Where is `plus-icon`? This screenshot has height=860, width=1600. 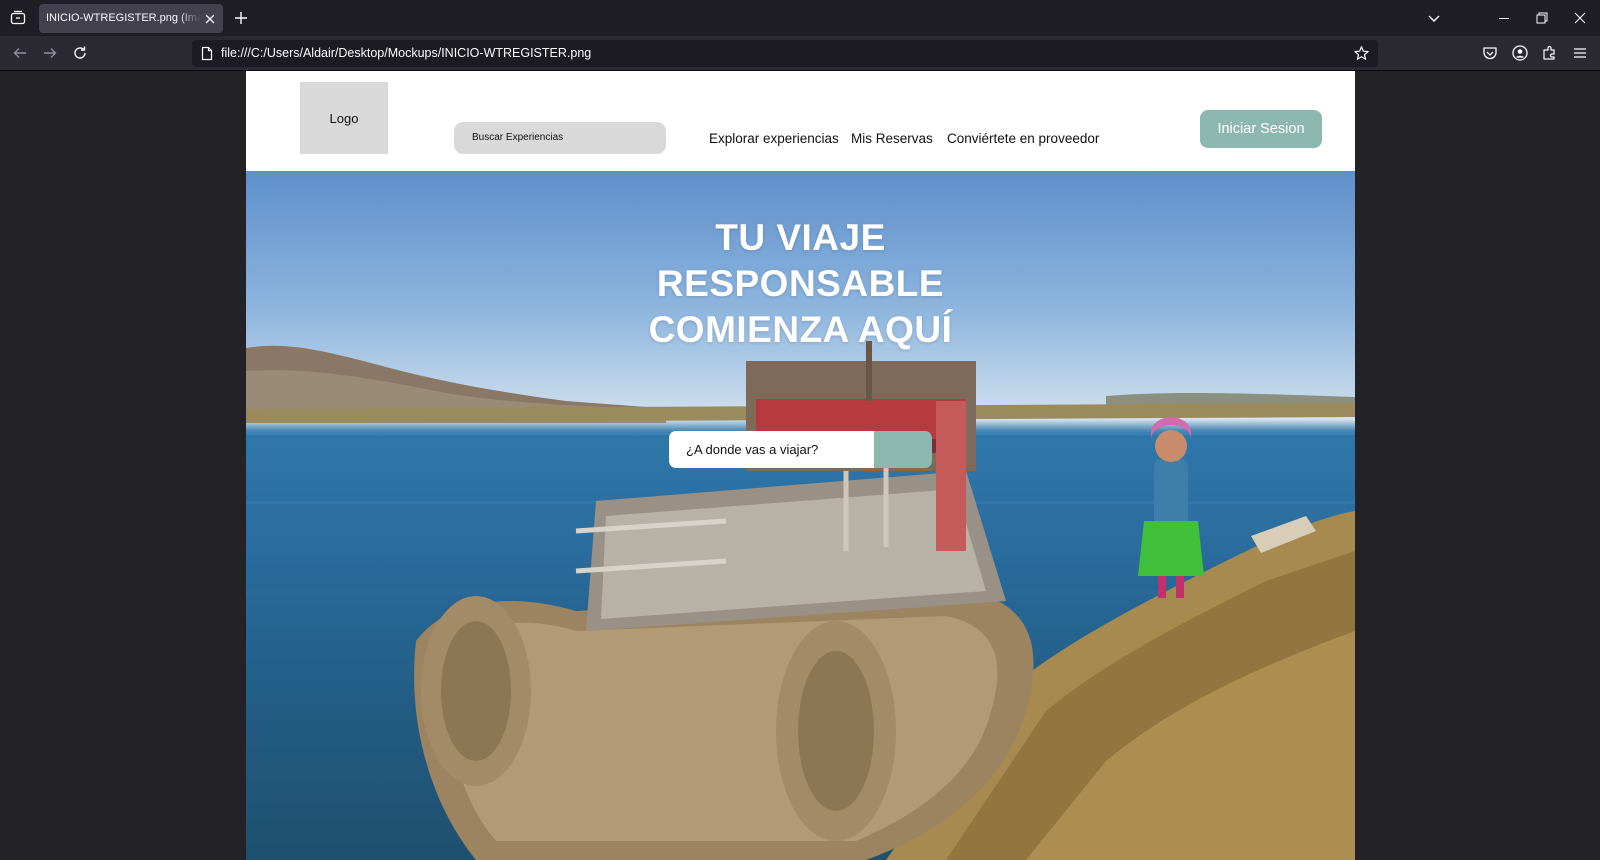
plus-icon is located at coordinates (241, 18).